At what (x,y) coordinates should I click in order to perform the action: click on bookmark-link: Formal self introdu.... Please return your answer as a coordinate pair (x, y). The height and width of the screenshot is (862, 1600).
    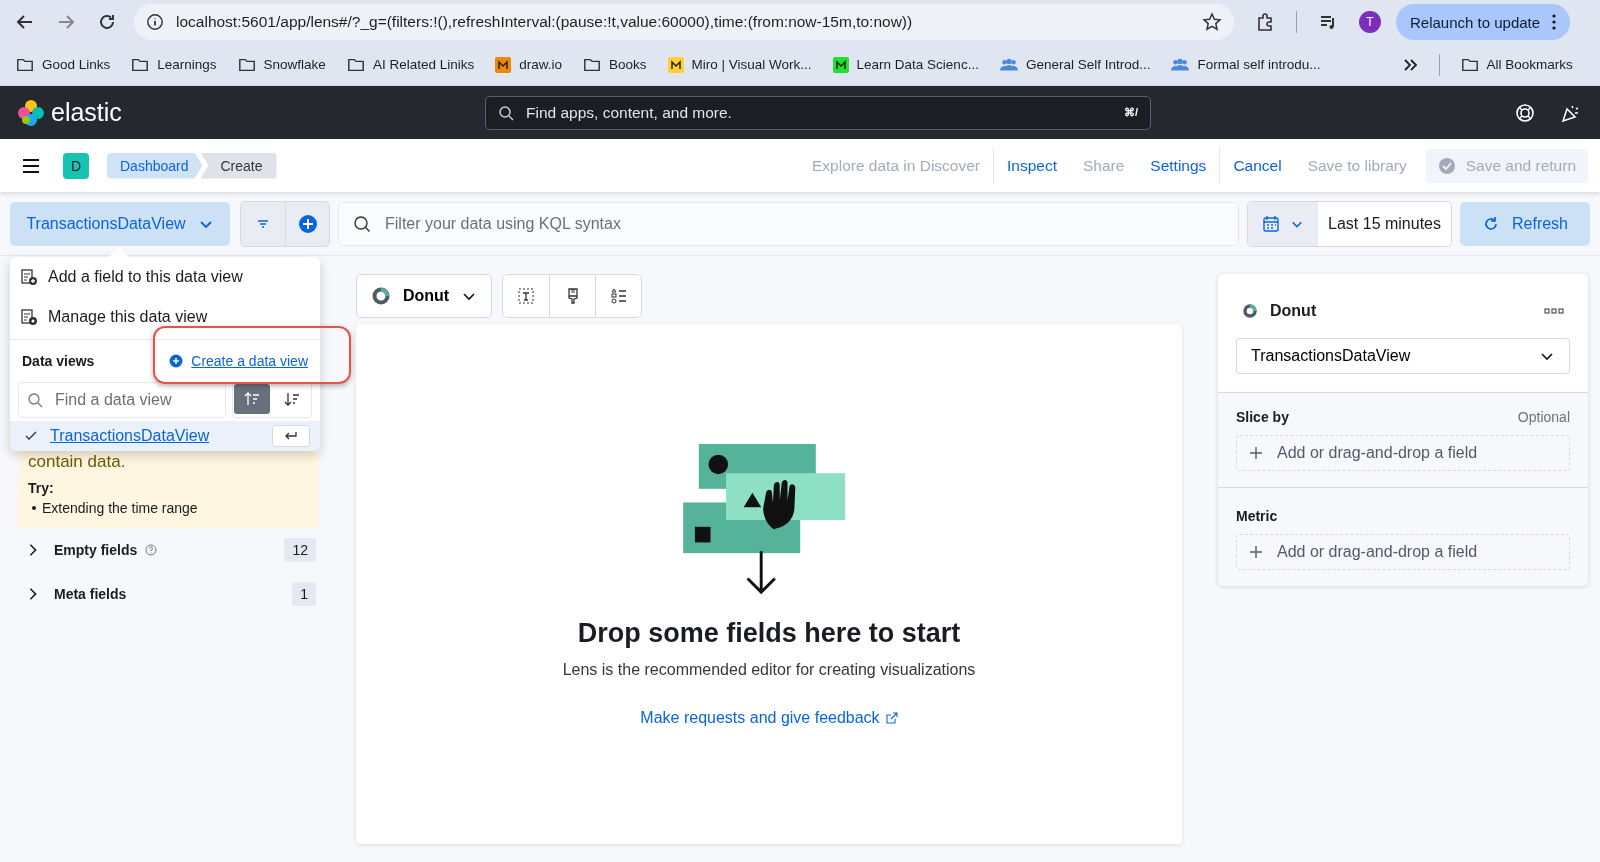
    Looking at the image, I should click on (1259, 64).